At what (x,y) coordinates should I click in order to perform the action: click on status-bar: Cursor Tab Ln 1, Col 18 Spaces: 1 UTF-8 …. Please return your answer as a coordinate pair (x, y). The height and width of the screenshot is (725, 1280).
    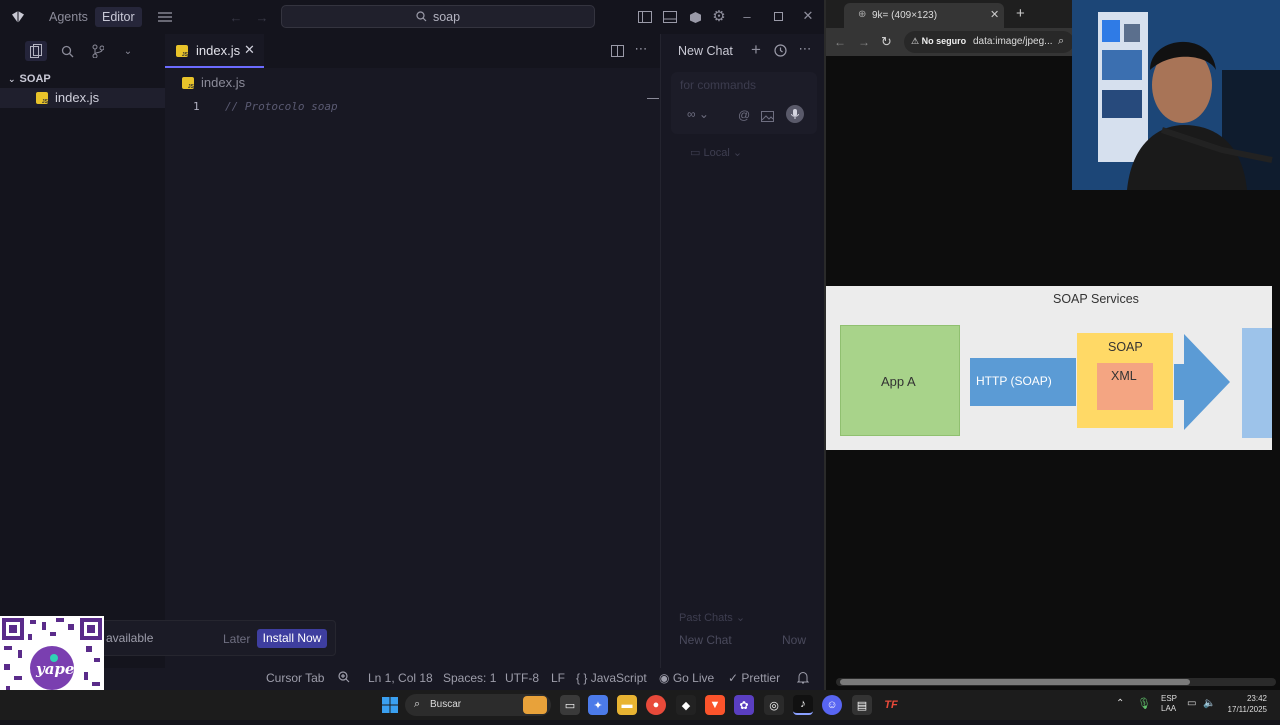
    Looking at the image, I should click on (412, 679).